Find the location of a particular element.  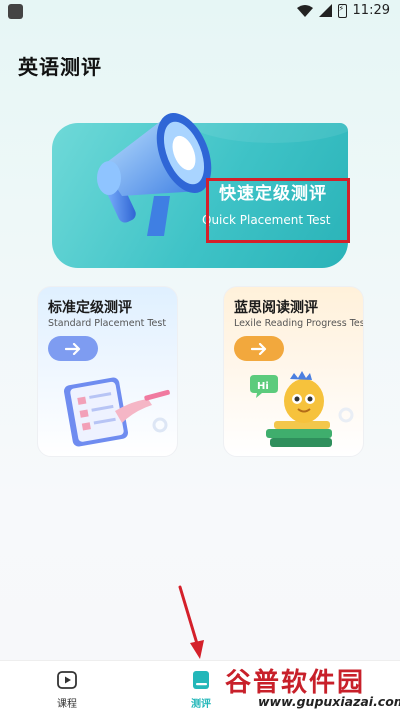

lexile-reading-go-button is located at coordinates (259, 348).